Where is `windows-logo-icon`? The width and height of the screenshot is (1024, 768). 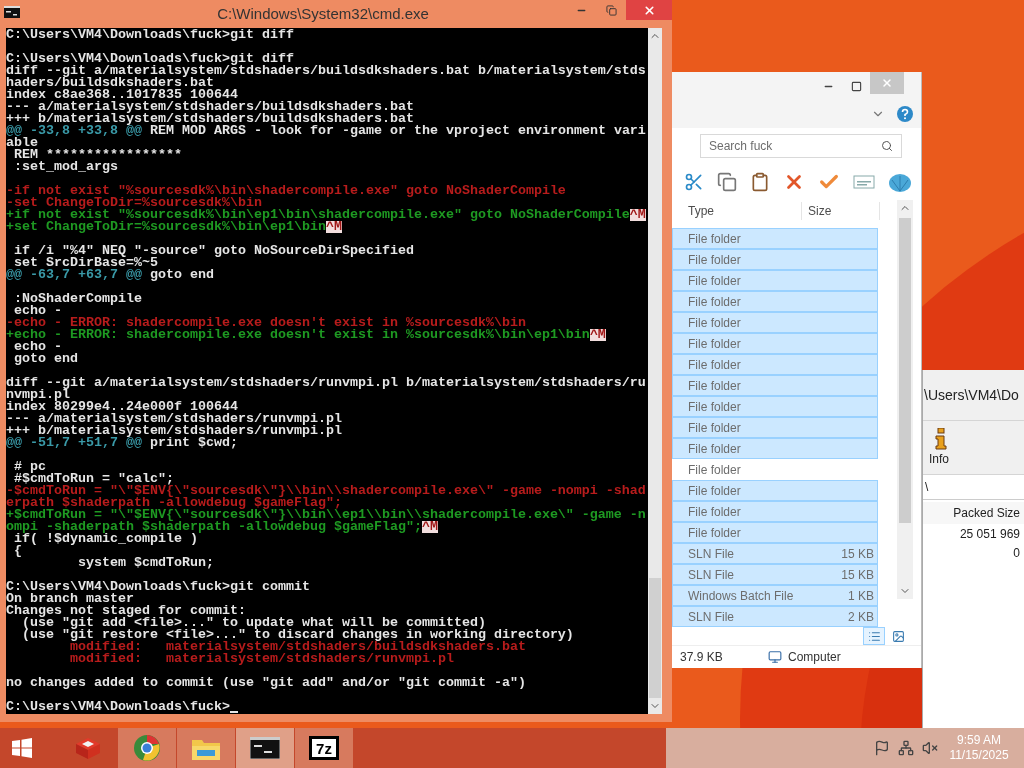 windows-logo-icon is located at coordinates (22, 748).